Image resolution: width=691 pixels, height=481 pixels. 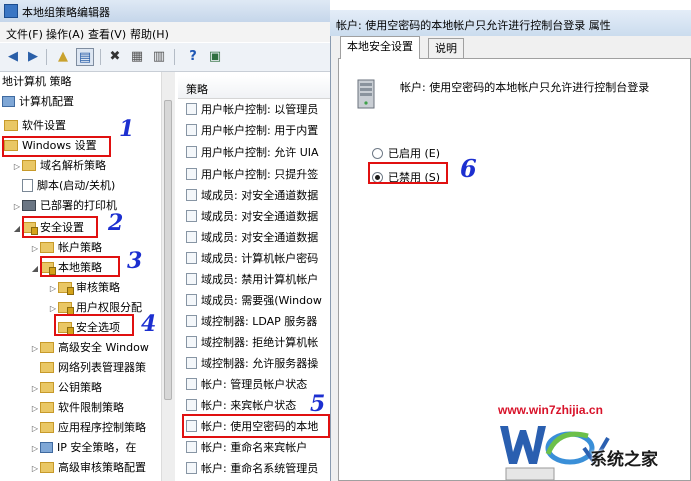 I want to click on menu-bar: 文件(F) 操作(A) 查看(V) 帮助(H), so click(x=165, y=32).